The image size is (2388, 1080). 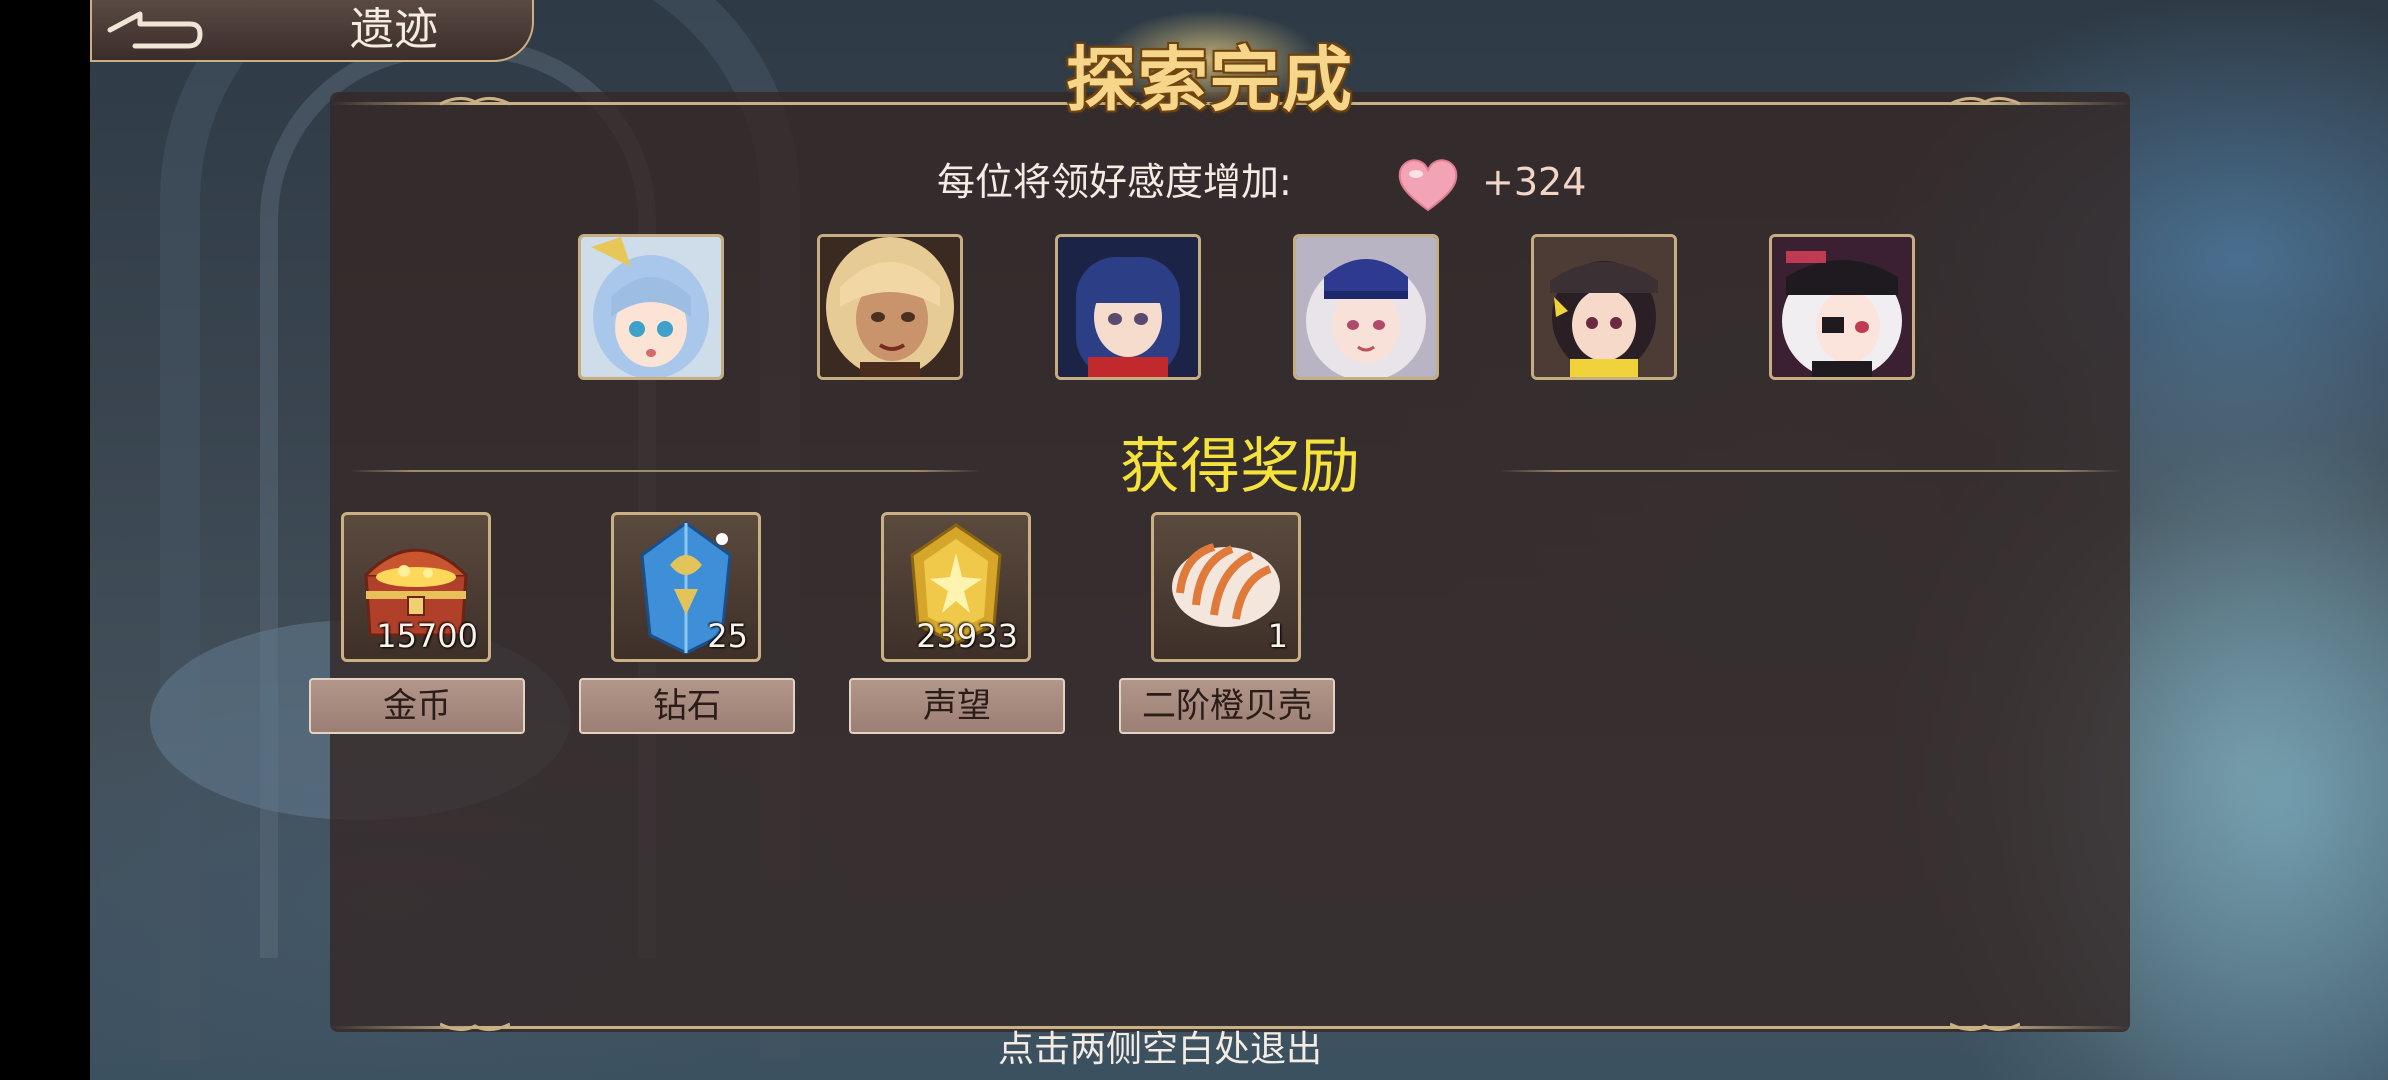 I want to click on completion-banner: 探索完成, so click(x=1210, y=70).